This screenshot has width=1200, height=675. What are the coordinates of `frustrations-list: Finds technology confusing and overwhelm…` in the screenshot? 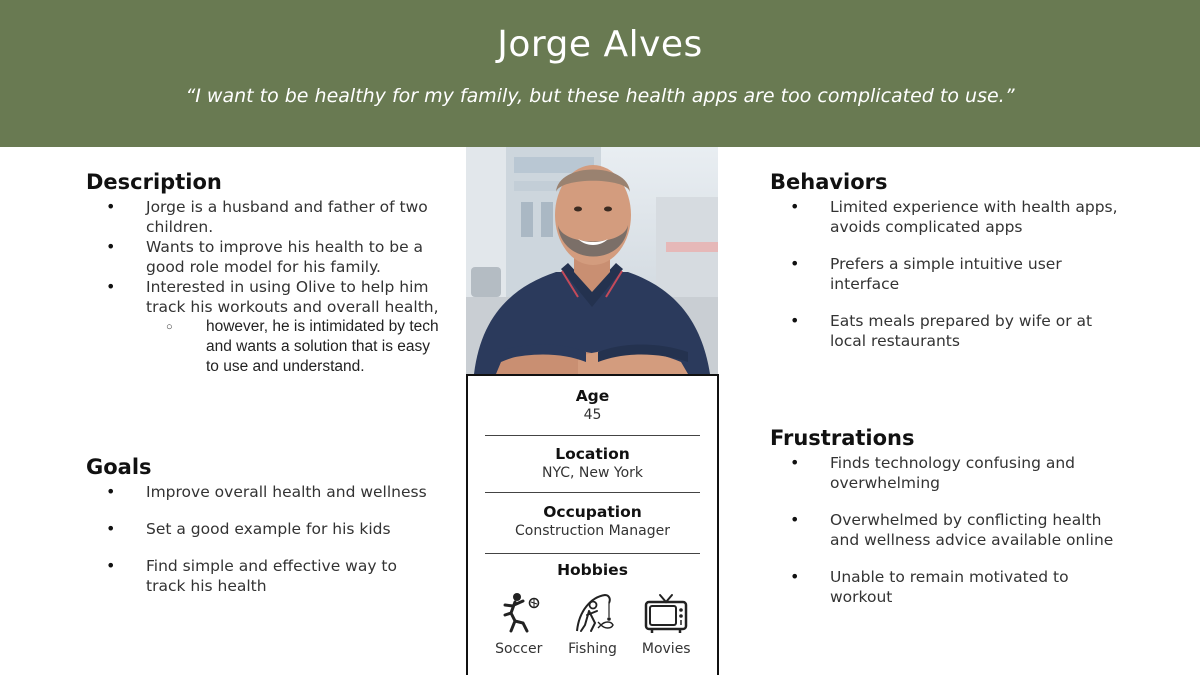 It's located at (950, 530).